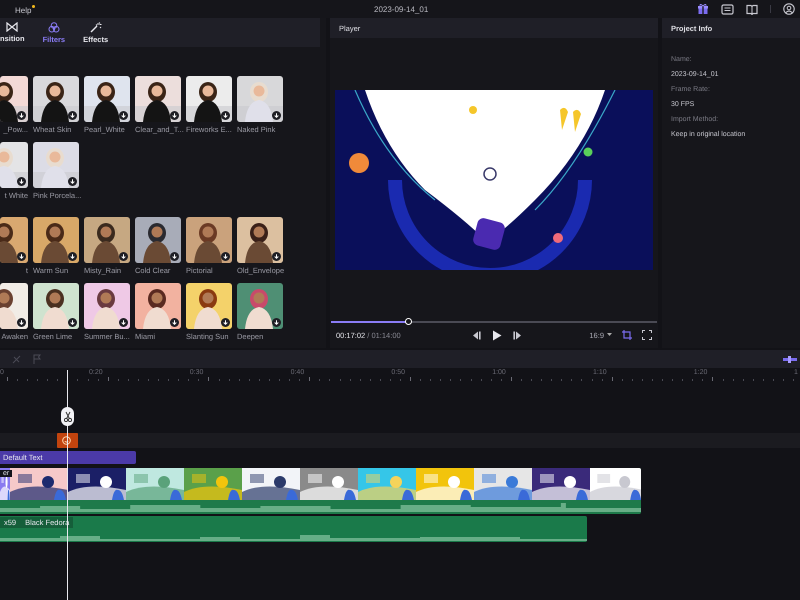 The image size is (800, 600). I want to click on magic-wand-icon, so click(96, 27).